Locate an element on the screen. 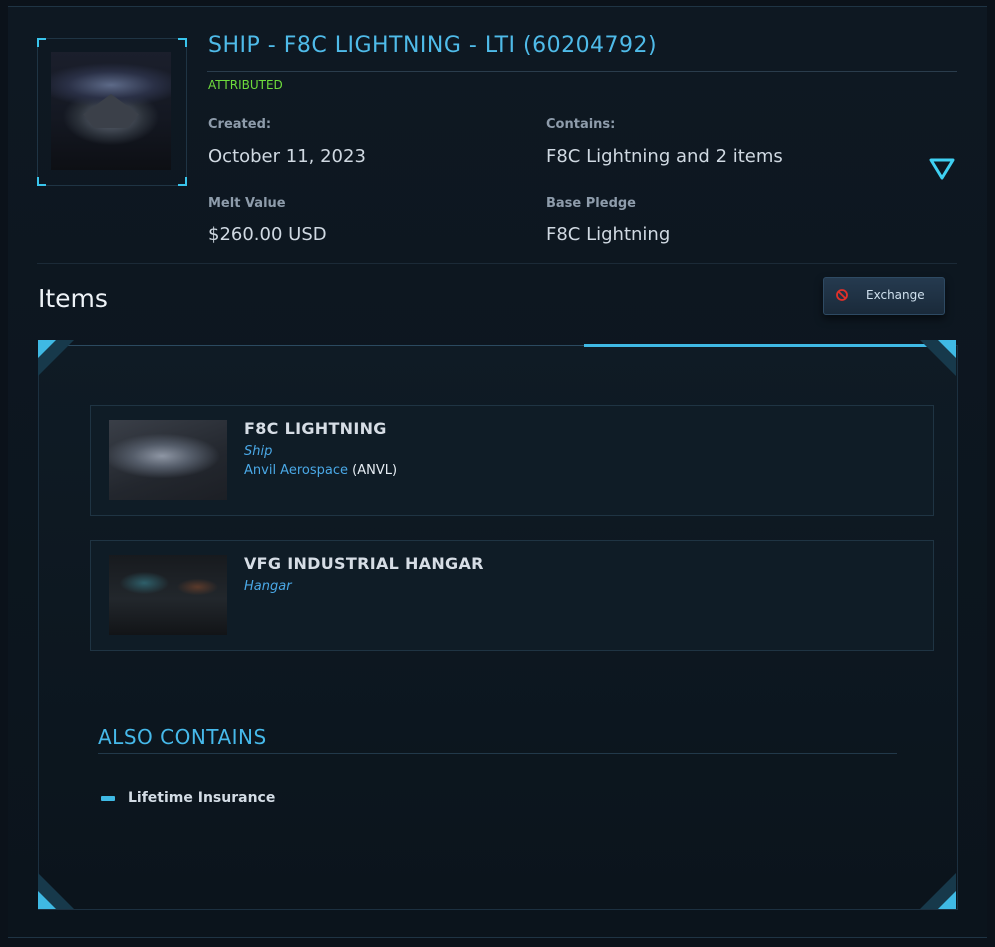  section-divider is located at coordinates (497, 263).